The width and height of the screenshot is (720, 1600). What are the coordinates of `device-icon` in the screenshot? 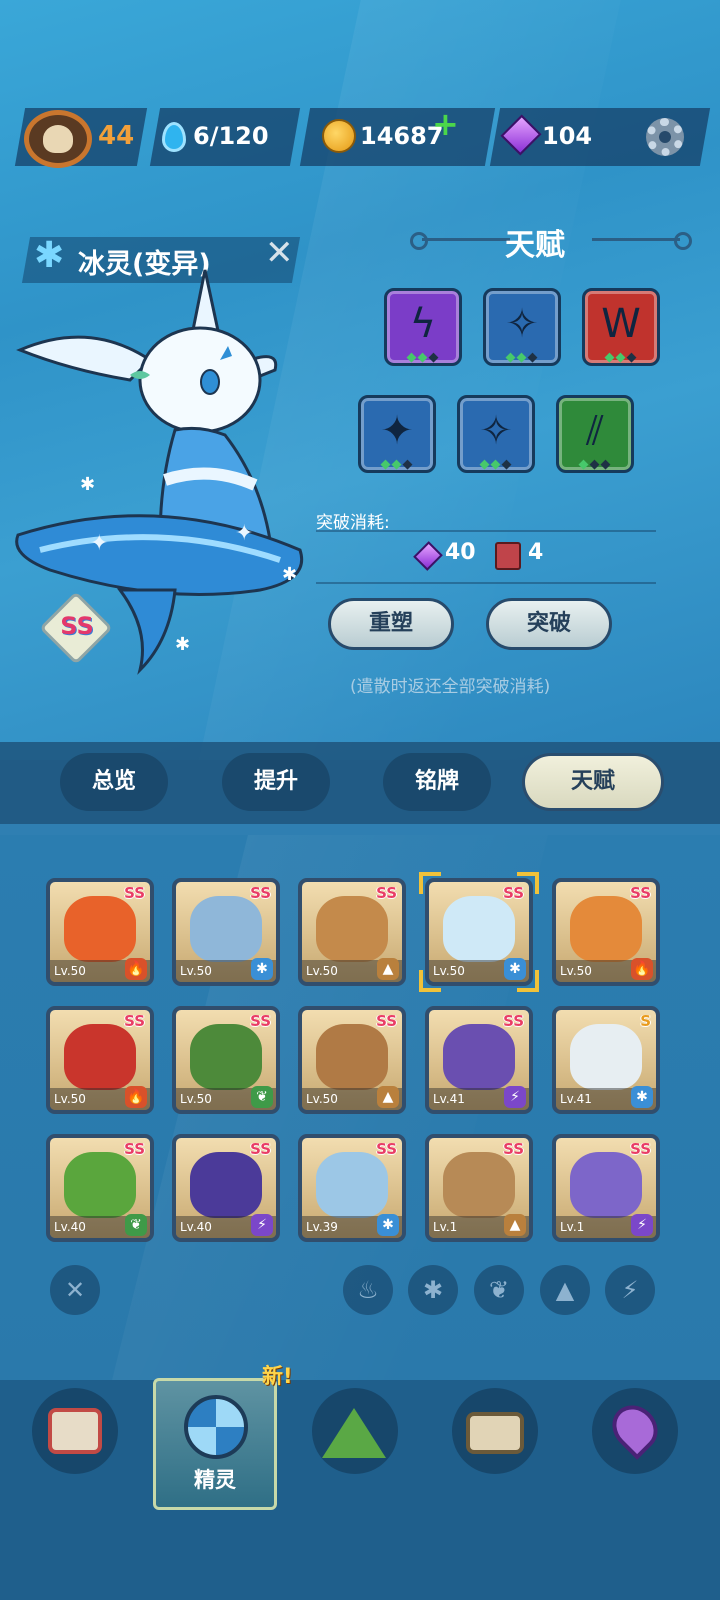 It's located at (75, 1431).